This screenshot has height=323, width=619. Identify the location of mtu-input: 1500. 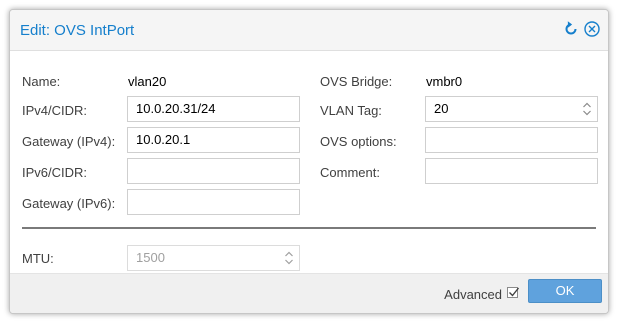
(213, 258).